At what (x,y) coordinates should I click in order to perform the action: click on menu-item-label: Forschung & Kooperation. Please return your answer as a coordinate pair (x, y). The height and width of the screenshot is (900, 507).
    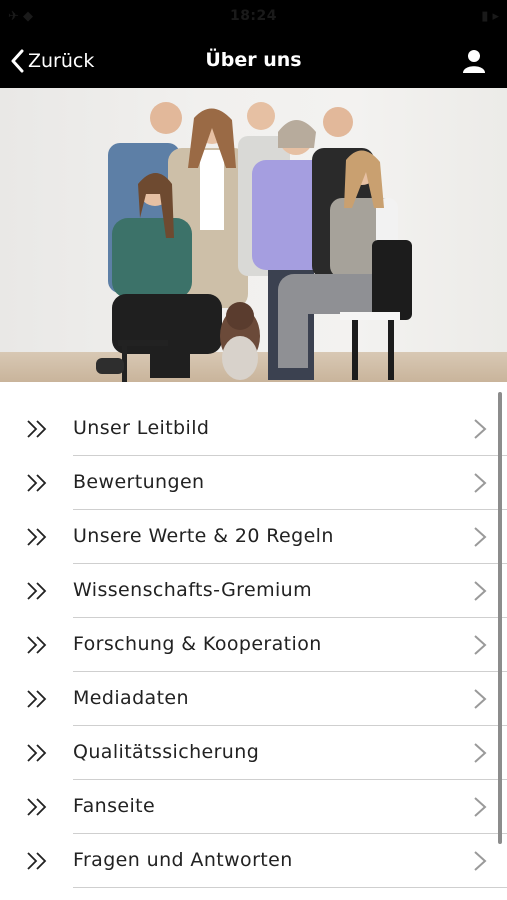
    Looking at the image, I should click on (197, 644).